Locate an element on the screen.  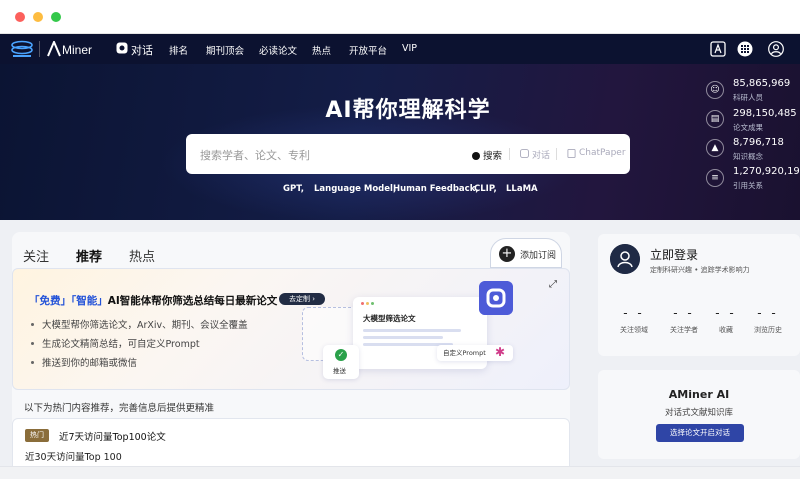
search-box: 搜索学者、论文、专利 搜索 对话 ChatPaper is located at coordinates (408, 154).